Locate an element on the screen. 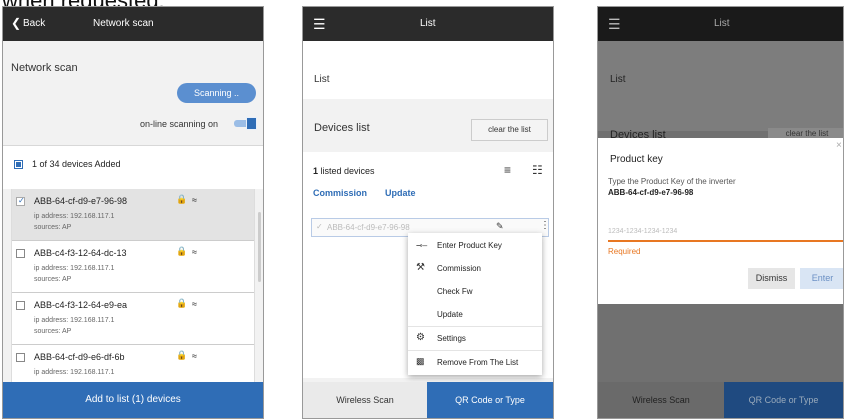 This screenshot has height=419, width=844. key-icon: ⊸– is located at coordinates (422, 245).